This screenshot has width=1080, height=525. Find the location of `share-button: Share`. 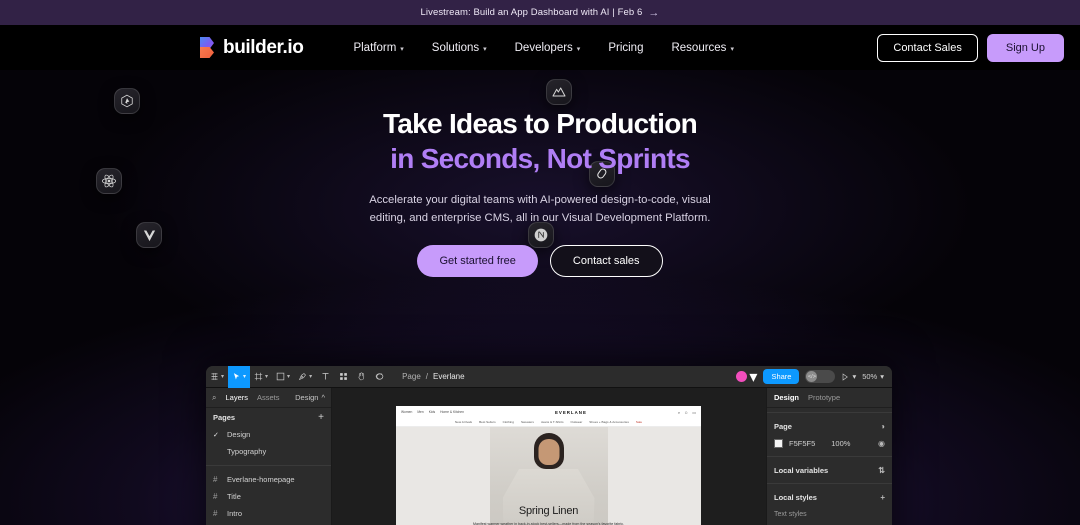

share-button: Share is located at coordinates (781, 376).